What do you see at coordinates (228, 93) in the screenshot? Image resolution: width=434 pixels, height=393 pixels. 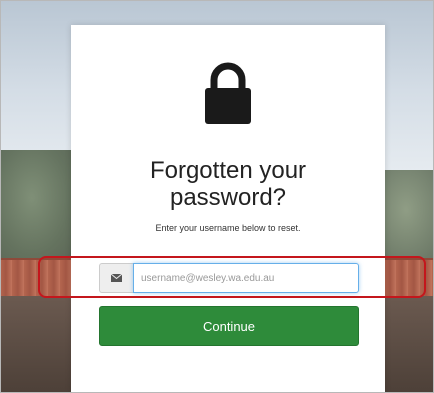 I see `lock-icon` at bounding box center [228, 93].